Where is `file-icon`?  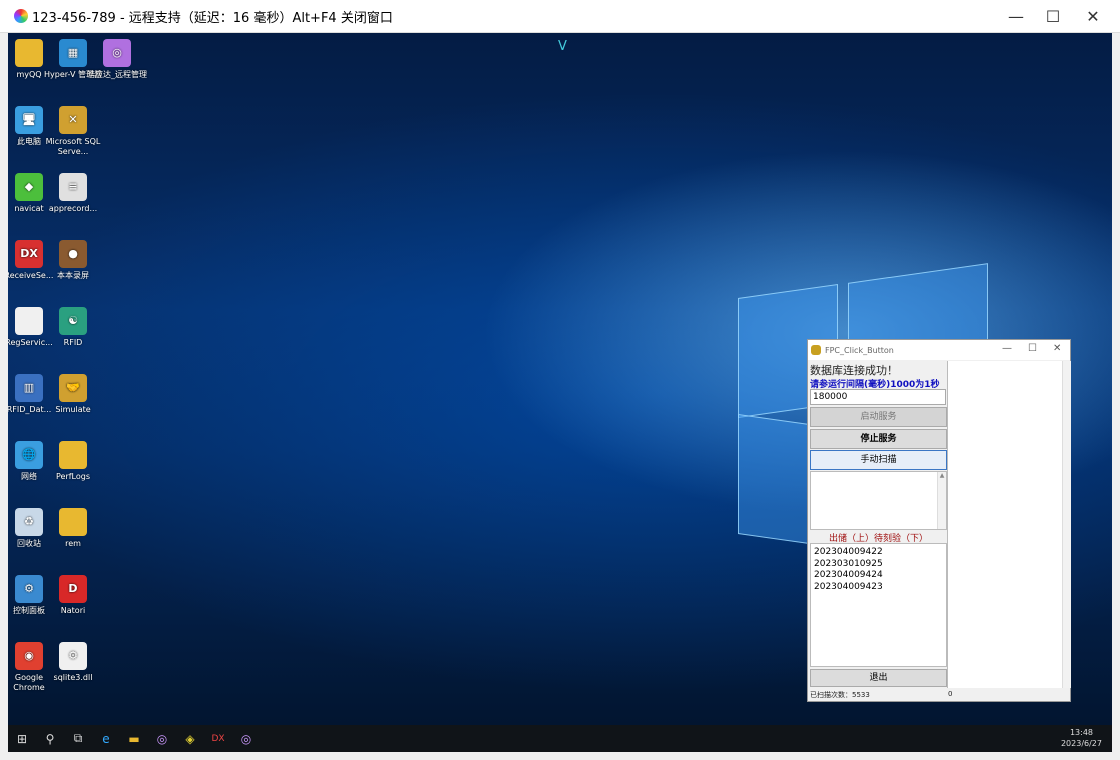 file-icon is located at coordinates (29, 321).